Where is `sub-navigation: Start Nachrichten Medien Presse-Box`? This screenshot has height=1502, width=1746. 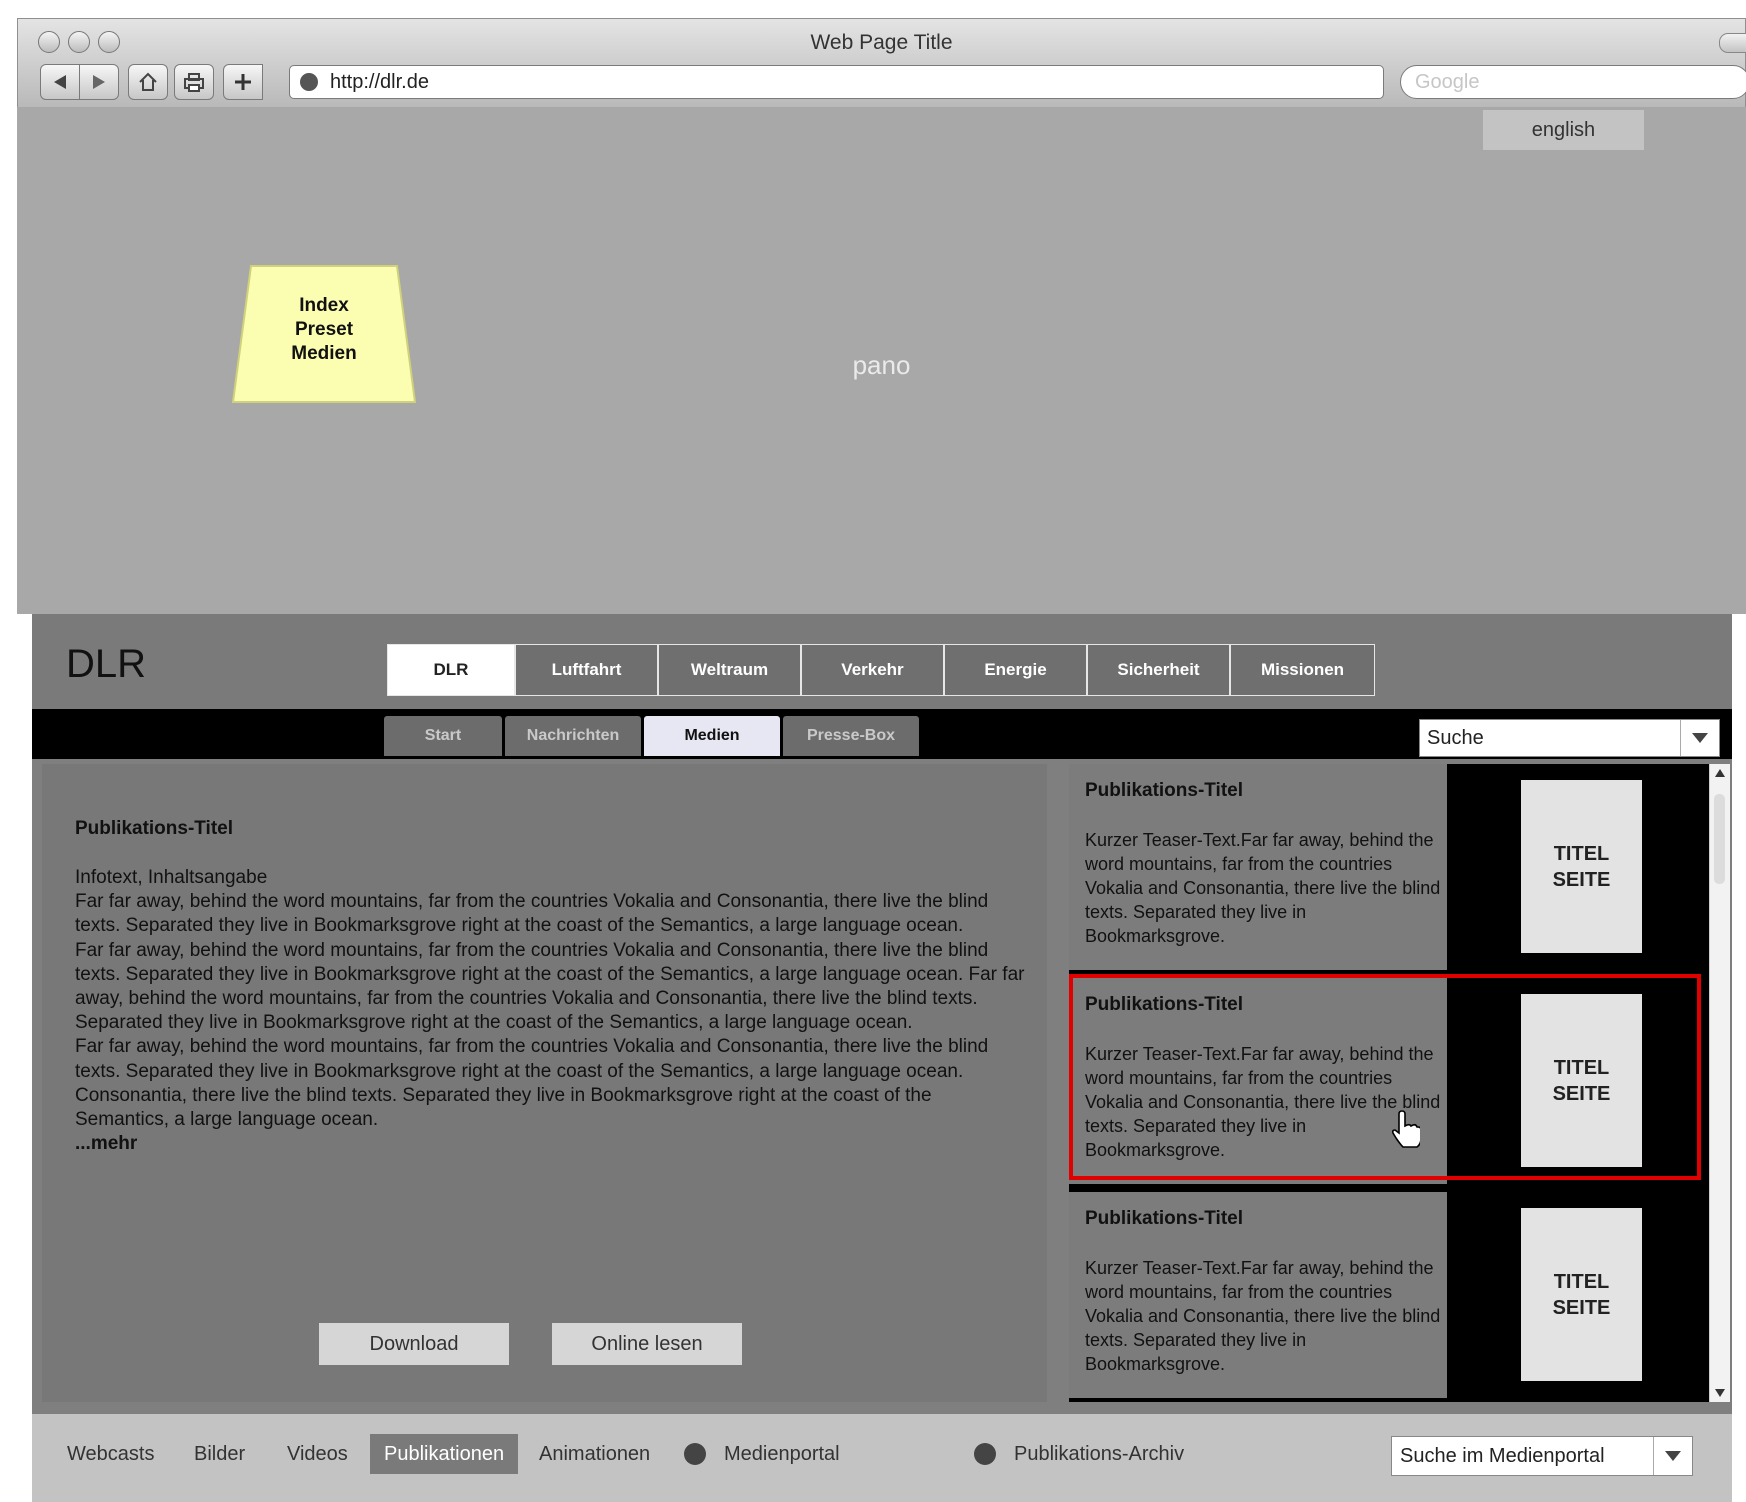 sub-navigation: Start Nachrichten Medien Presse-Box is located at coordinates (651, 736).